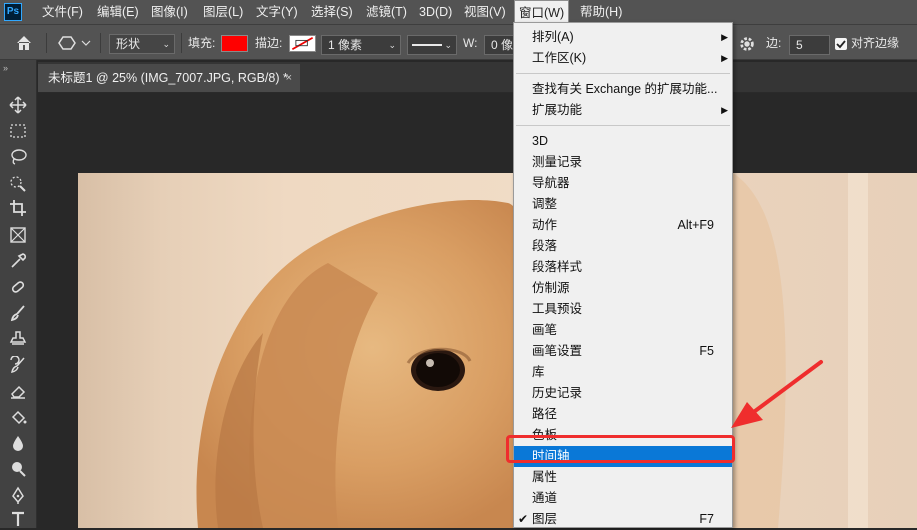  Describe the element at coordinates (623, 288) in the screenshot. I see `window-menu-item: 仿制源` at that location.